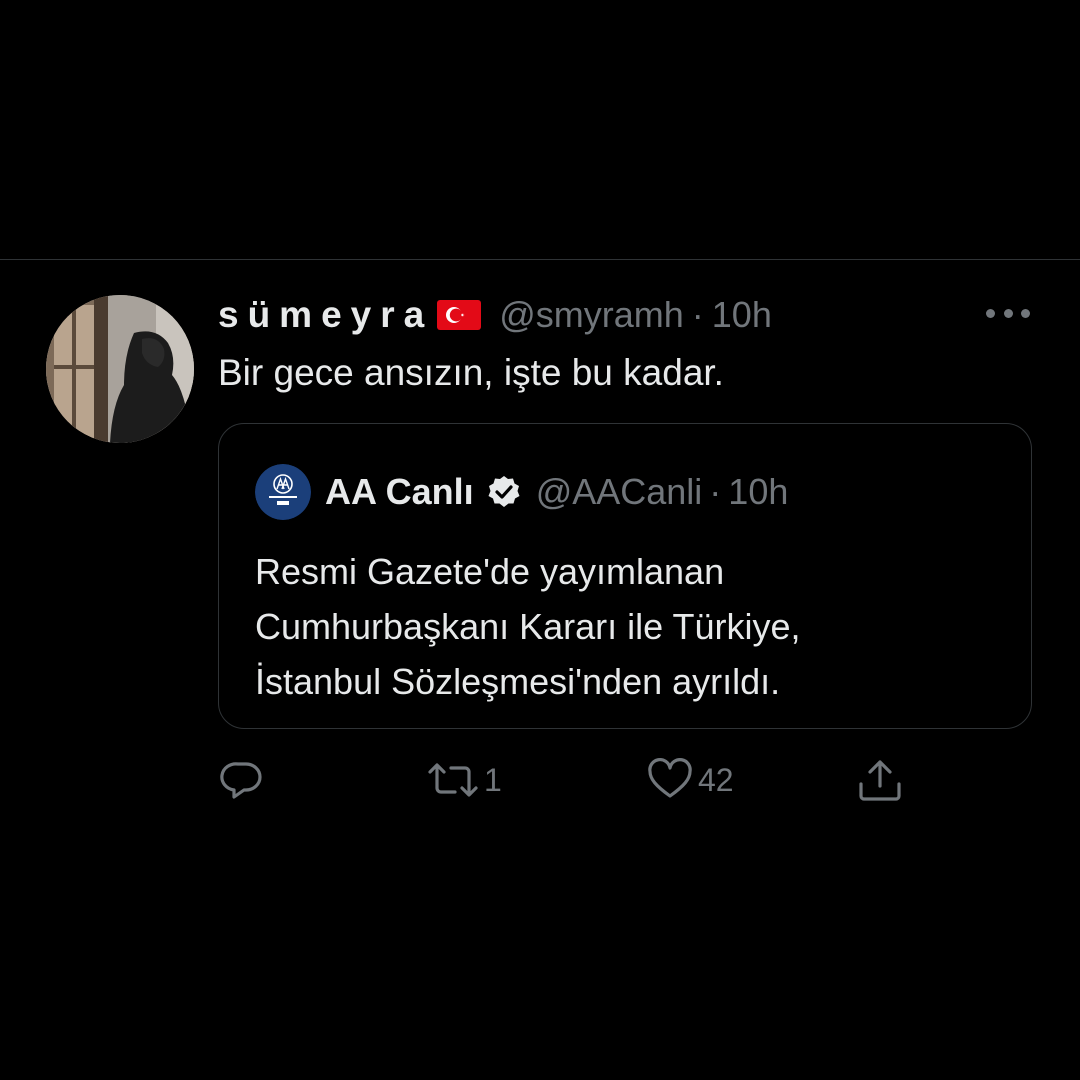 The width and height of the screenshot is (1080, 1080). Describe the element at coordinates (670, 780) in the screenshot. I see `heart-icon` at that location.